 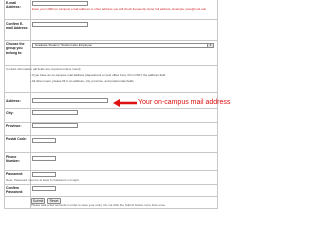 What do you see at coordinates (55, 125) in the screenshot?
I see `province-field` at bounding box center [55, 125].